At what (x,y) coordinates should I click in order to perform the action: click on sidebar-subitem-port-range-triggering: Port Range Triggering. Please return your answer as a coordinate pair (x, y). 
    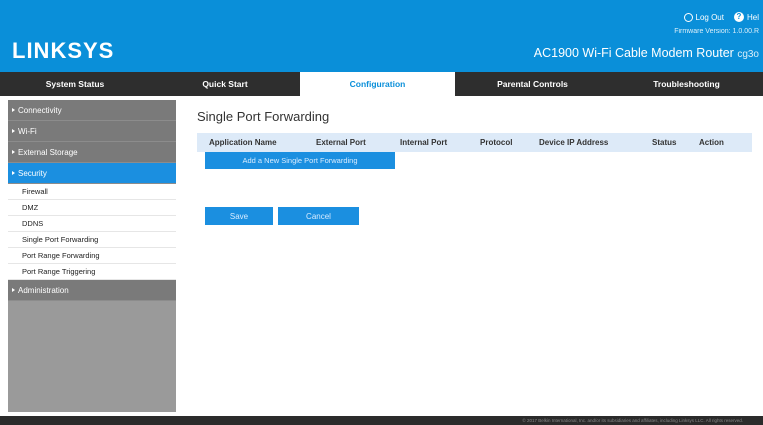
    Looking at the image, I should click on (92, 272).